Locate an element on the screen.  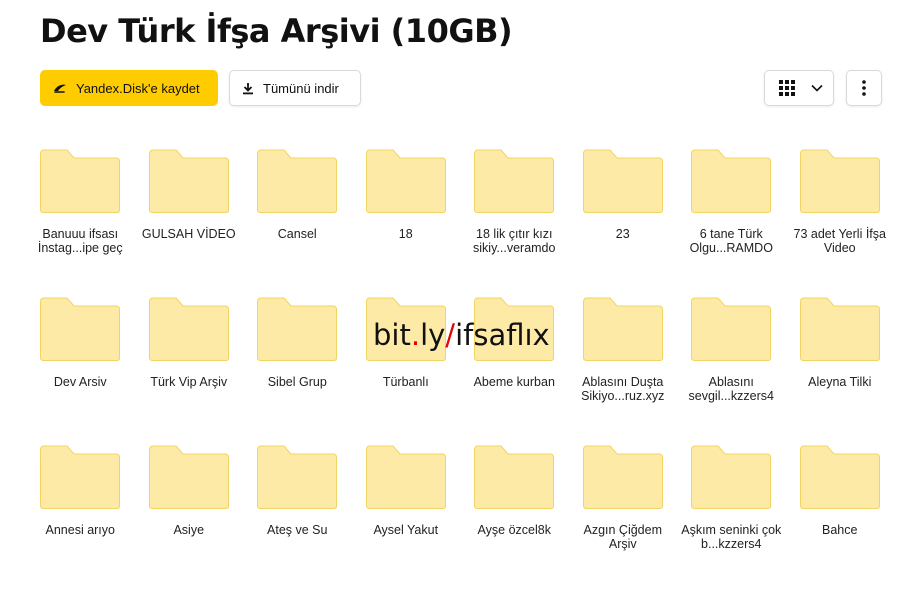
save-button-label: Yandex.Disk'e kaydet is located at coordinates (138, 88).